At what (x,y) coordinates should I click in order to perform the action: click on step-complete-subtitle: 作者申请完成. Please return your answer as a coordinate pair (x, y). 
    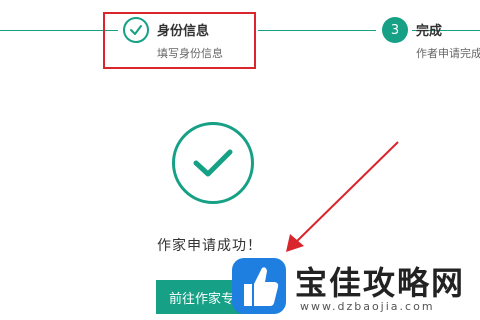
    Looking at the image, I should click on (448, 53).